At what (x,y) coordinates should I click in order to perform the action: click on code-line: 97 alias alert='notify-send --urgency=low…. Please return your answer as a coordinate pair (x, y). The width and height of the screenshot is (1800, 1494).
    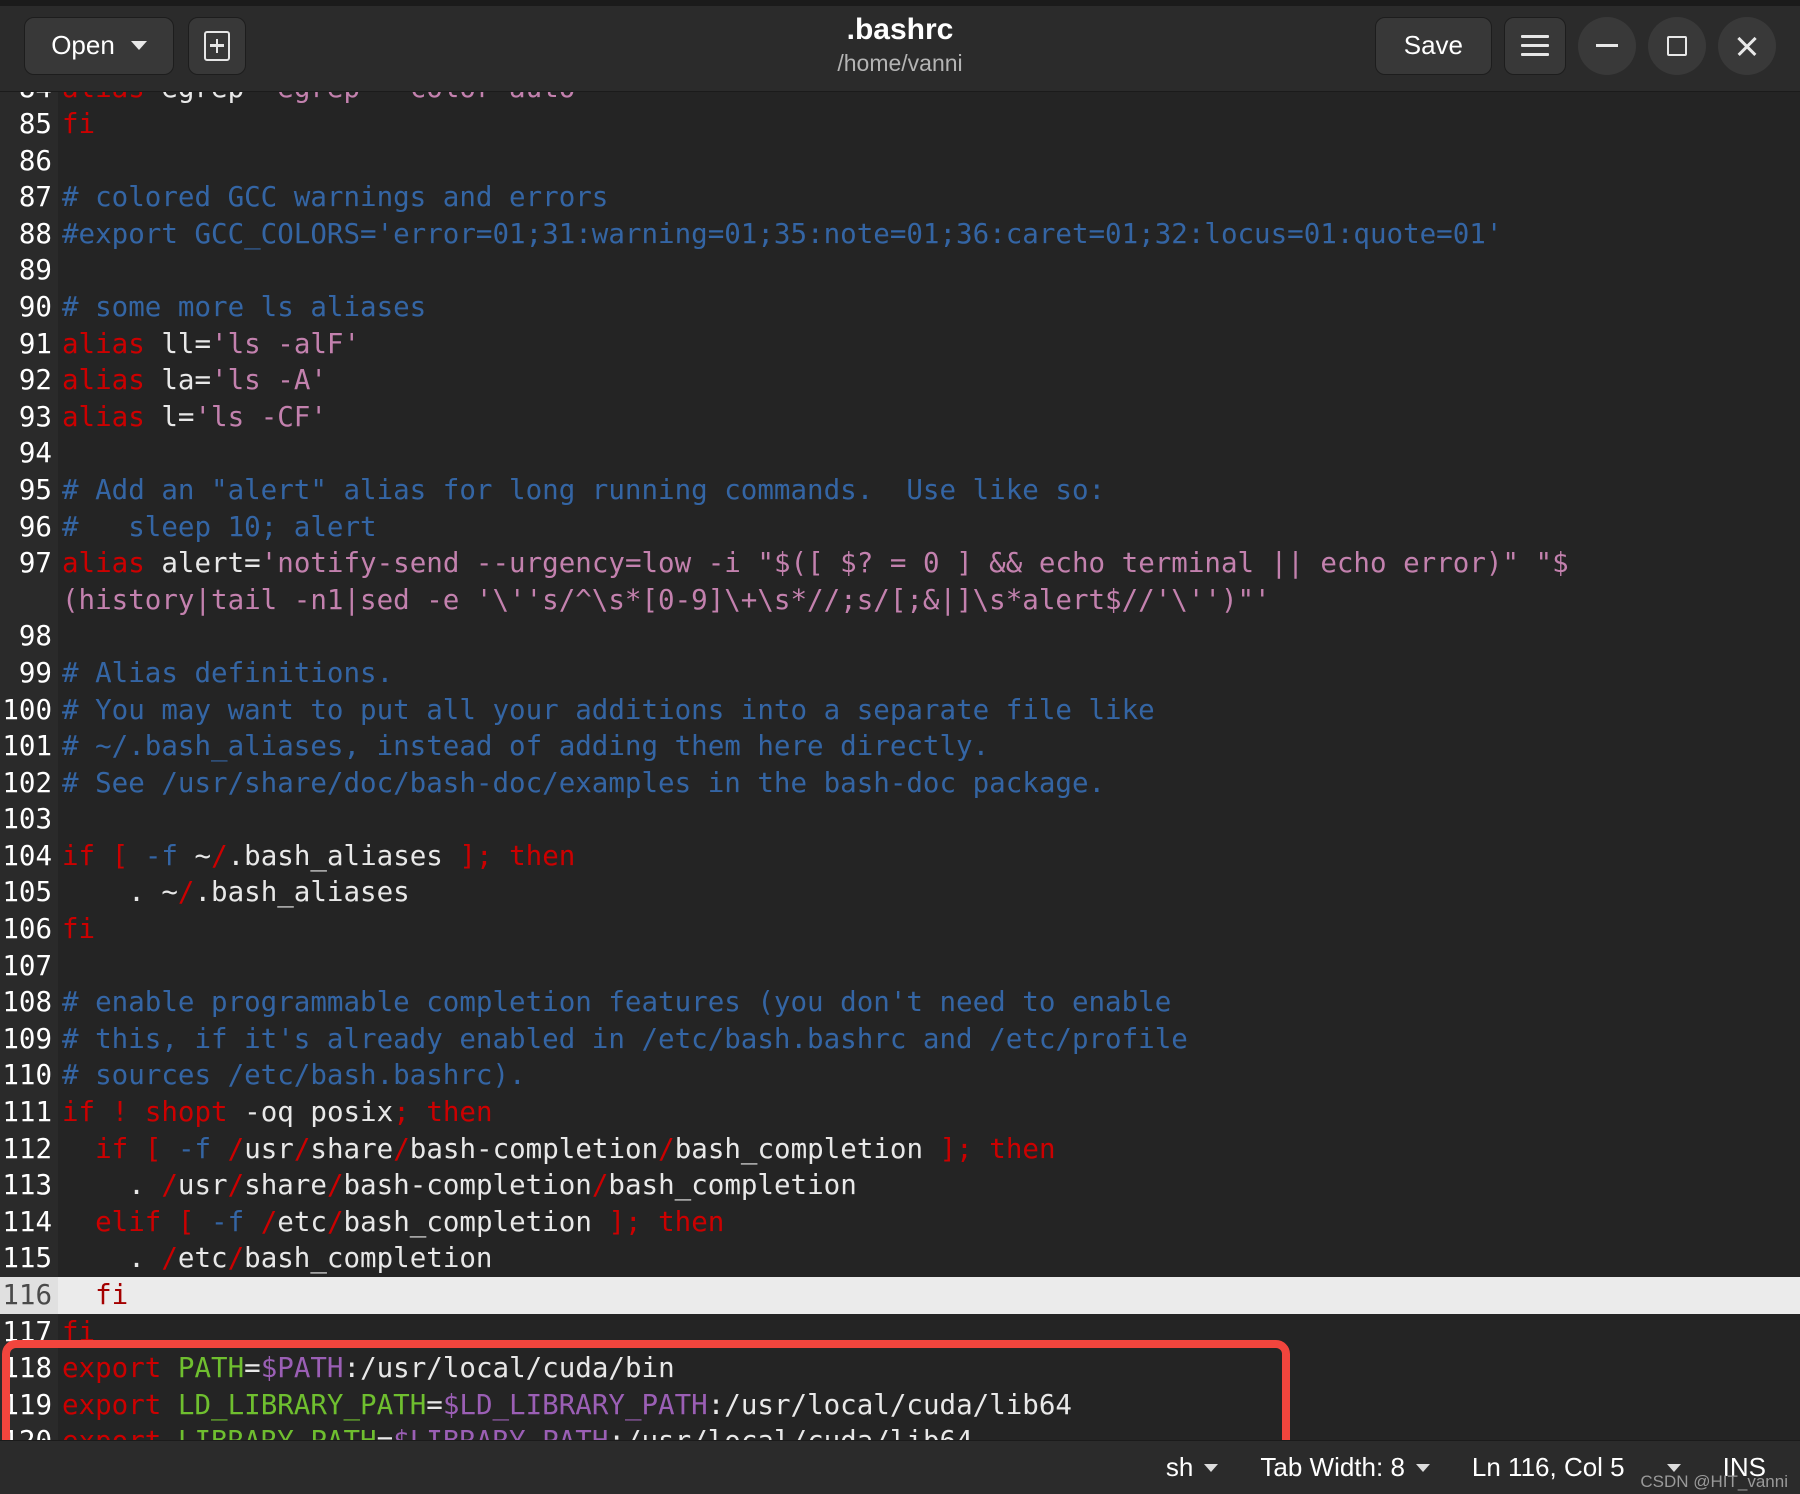
    Looking at the image, I should click on (900, 582).